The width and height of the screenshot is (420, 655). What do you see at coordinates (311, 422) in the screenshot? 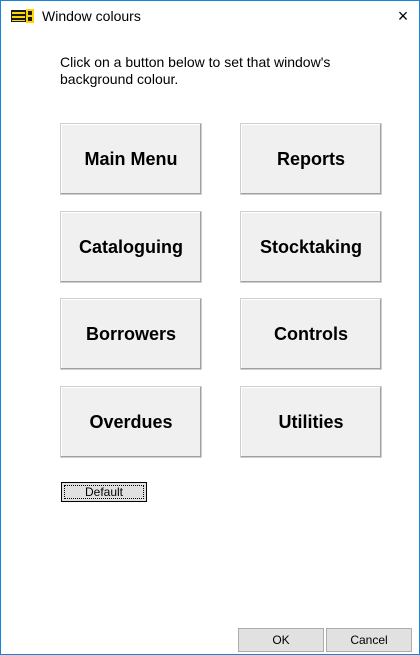
I see `utilities-button: Utilities` at bounding box center [311, 422].